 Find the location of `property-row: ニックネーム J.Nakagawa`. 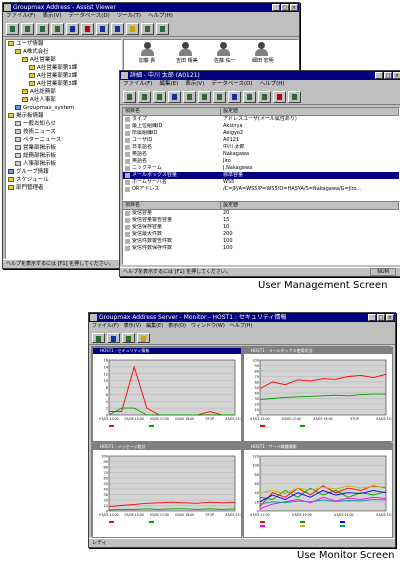

property-row: ニックネーム J.Nakagawa is located at coordinates (261, 168).